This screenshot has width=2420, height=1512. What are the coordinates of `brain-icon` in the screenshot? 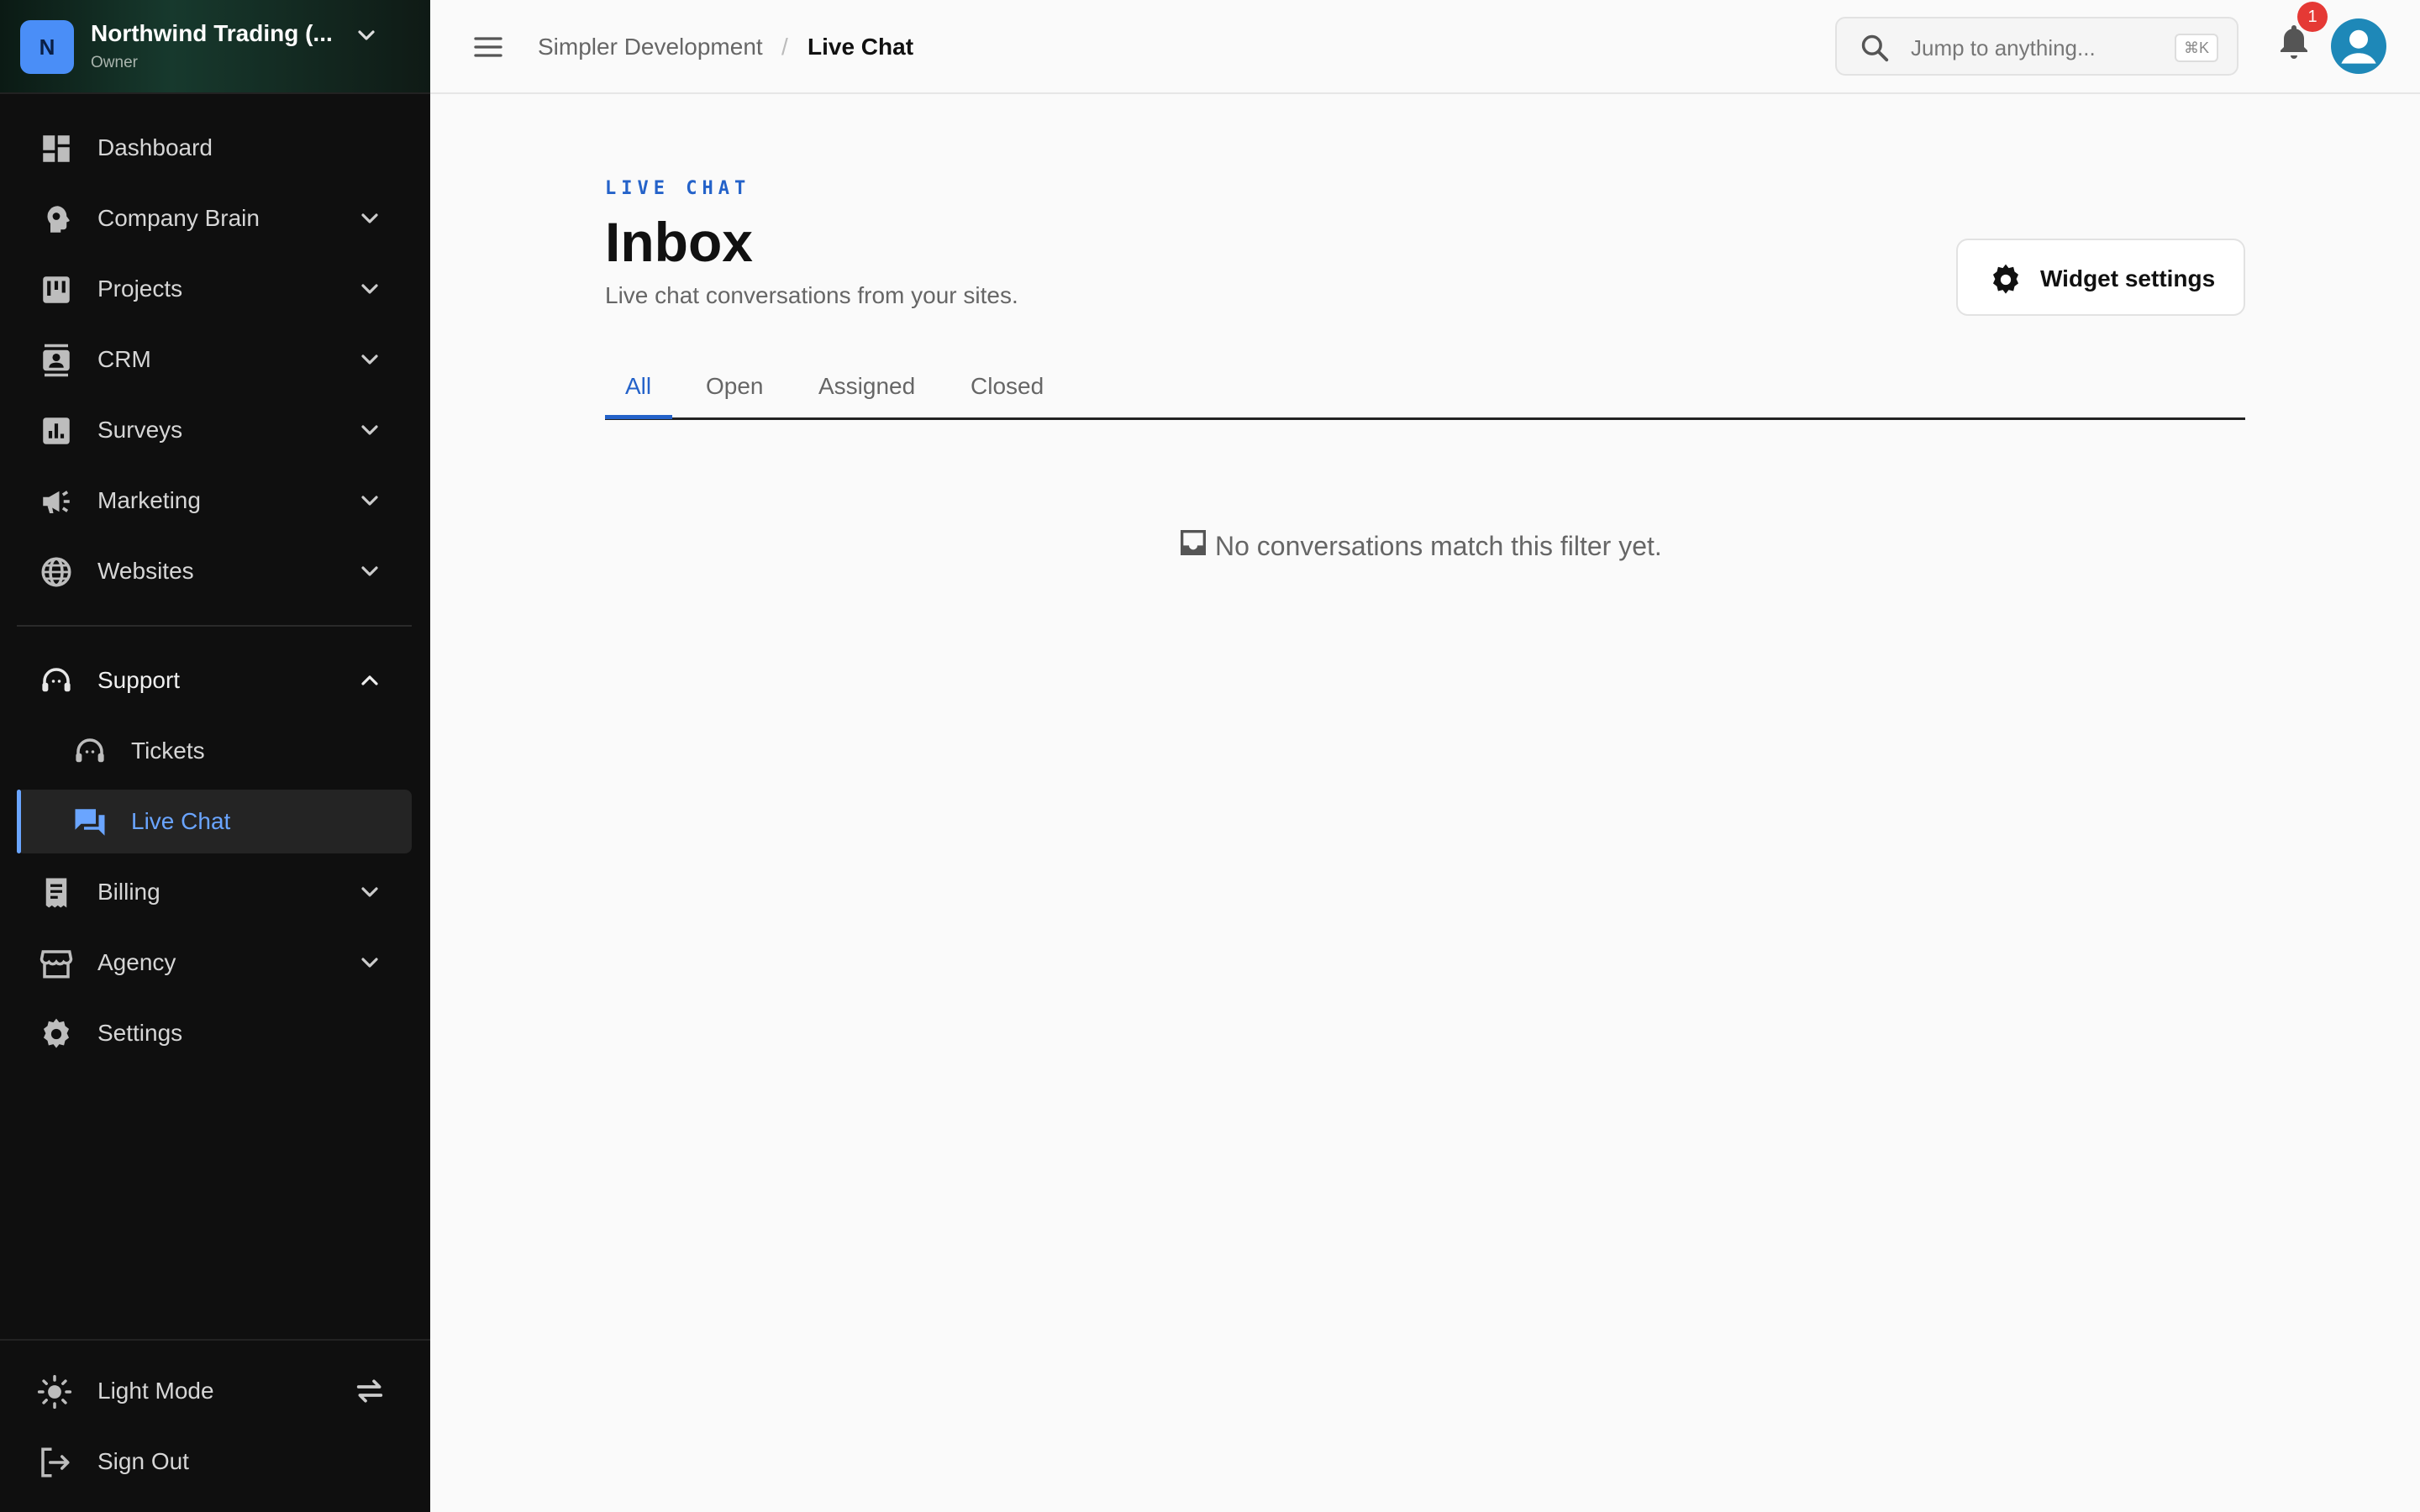 It's located at (58, 219).